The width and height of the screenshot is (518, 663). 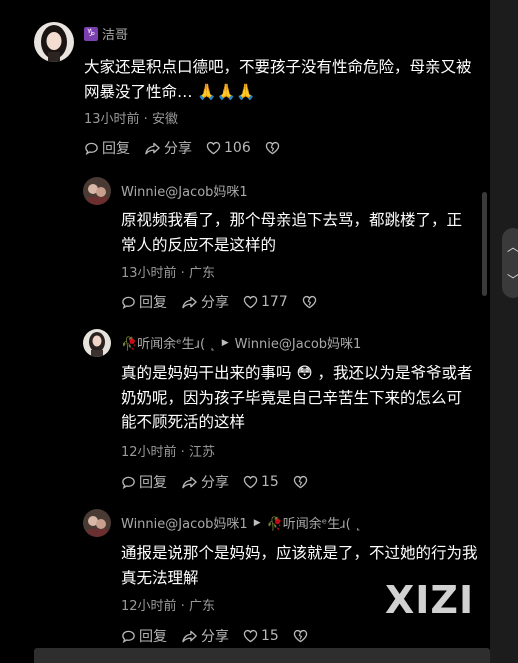 I want to click on reply-to-user: Winnie@Jacob妈咪1, so click(x=298, y=342).